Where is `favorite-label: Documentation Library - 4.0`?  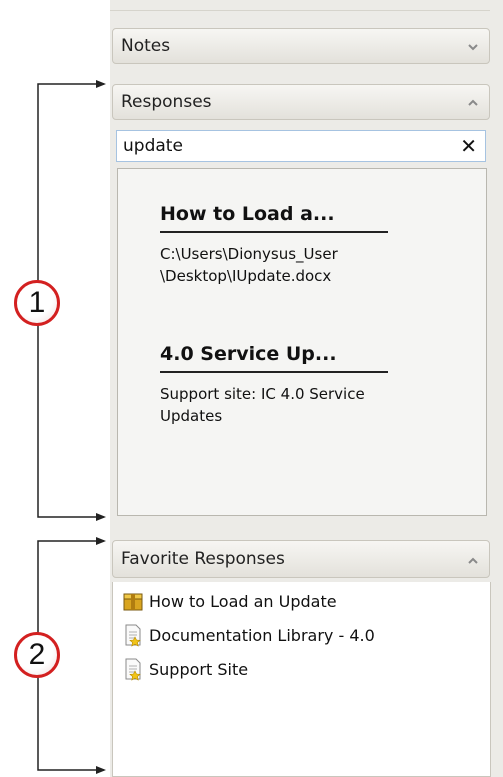
favorite-label: Documentation Library - 4.0 is located at coordinates (262, 635).